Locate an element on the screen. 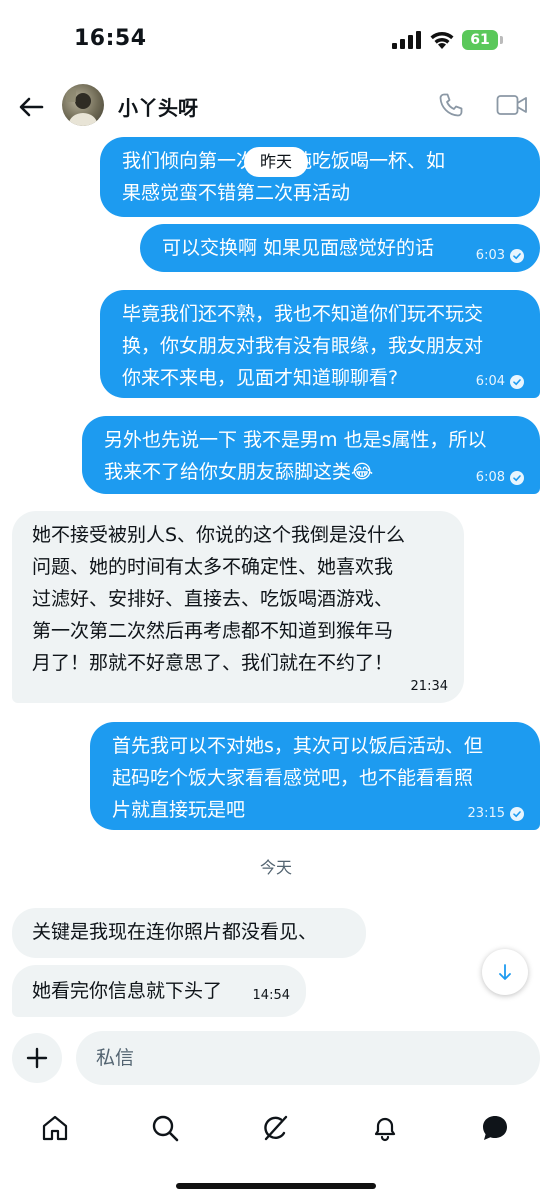  home-indicator is located at coordinates (276, 1186).